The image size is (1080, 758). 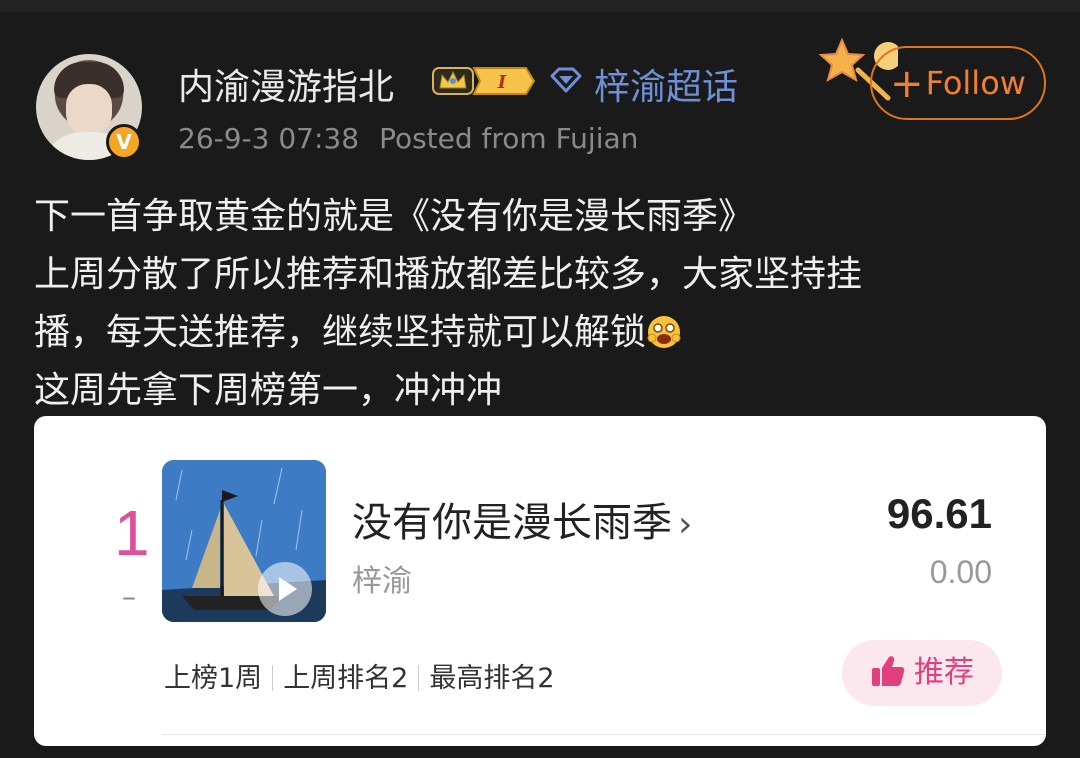 What do you see at coordinates (512, 523) in the screenshot?
I see `song-title-text: 没有你是漫长雨季` at bounding box center [512, 523].